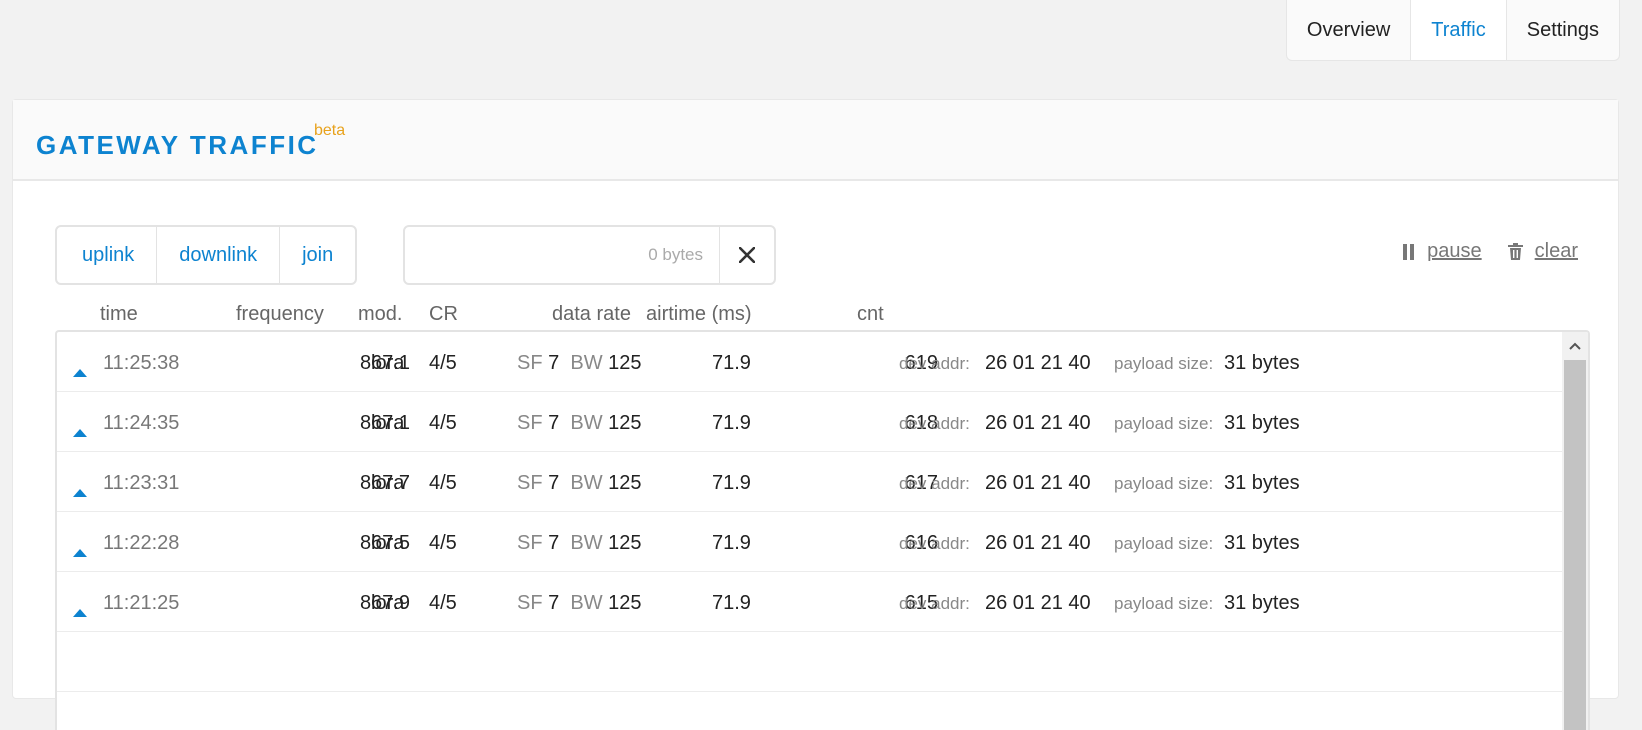 Image resolution: width=1642 pixels, height=730 pixels. Describe the element at coordinates (443, 314) in the screenshot. I see `col-cr: CR` at that location.